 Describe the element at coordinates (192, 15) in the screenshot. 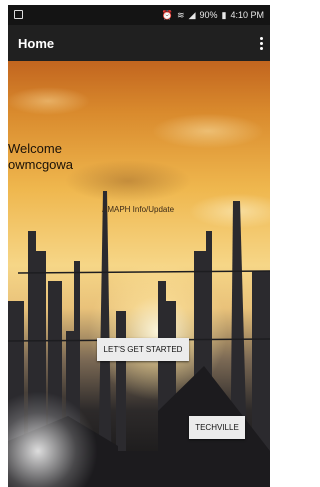

I see `signal-icon: ◢` at that location.